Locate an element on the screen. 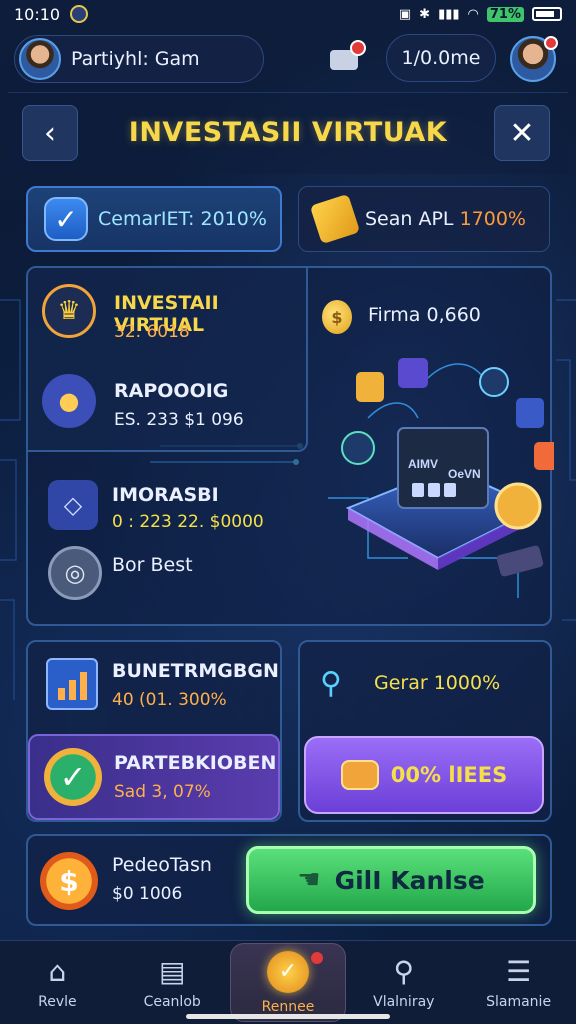 The height and width of the screenshot is (1024, 576). crown-icon: ♛ is located at coordinates (69, 311).